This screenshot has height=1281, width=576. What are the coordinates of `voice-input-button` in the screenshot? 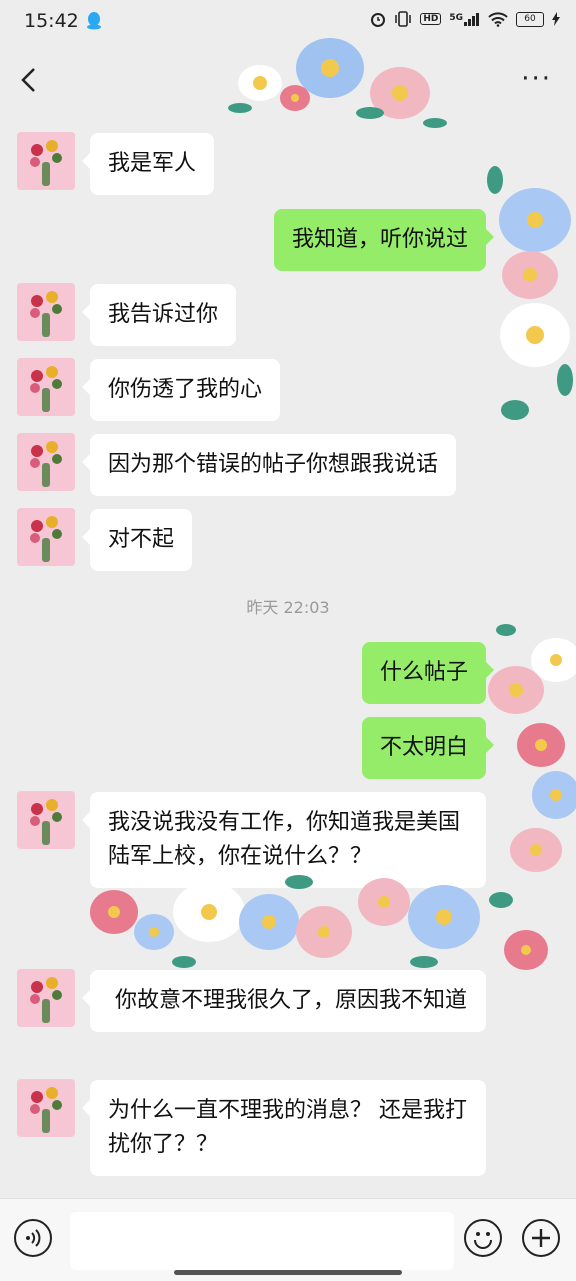 It's located at (33, 1238).